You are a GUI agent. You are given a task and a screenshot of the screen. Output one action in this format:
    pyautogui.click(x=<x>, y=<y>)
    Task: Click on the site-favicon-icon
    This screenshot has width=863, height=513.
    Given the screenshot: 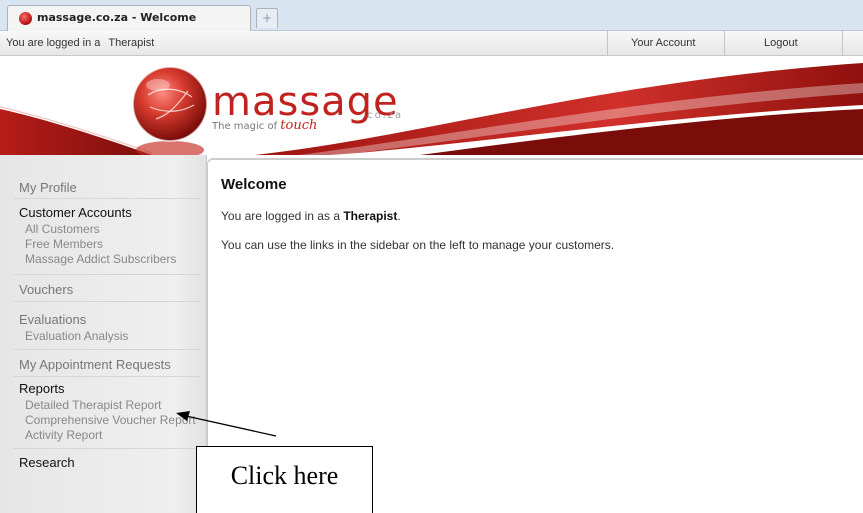 What is the action you would take?
    pyautogui.click(x=25, y=18)
    